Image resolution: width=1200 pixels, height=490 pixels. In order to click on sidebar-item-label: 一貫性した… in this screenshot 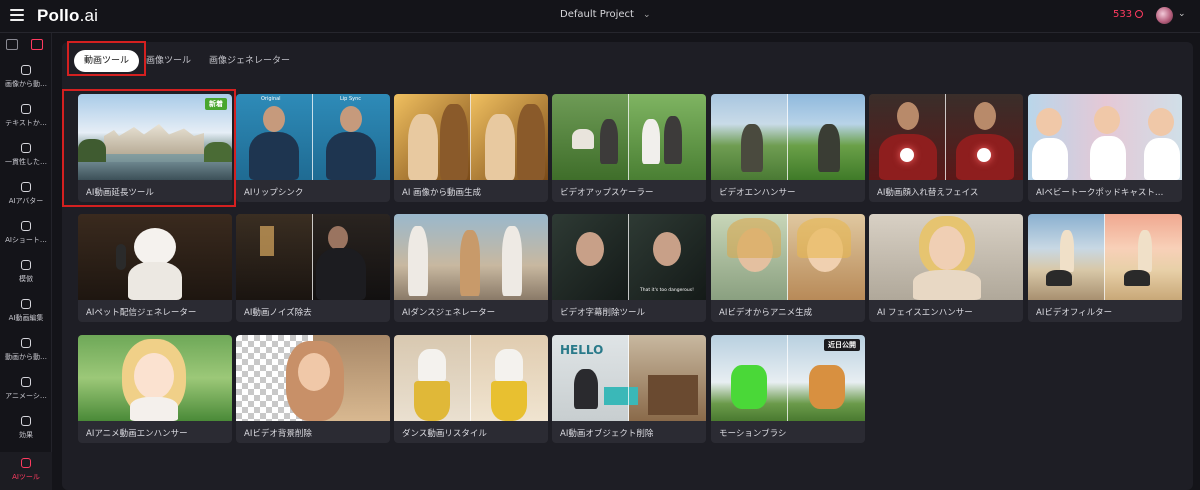, I will do `click(26, 162)`.